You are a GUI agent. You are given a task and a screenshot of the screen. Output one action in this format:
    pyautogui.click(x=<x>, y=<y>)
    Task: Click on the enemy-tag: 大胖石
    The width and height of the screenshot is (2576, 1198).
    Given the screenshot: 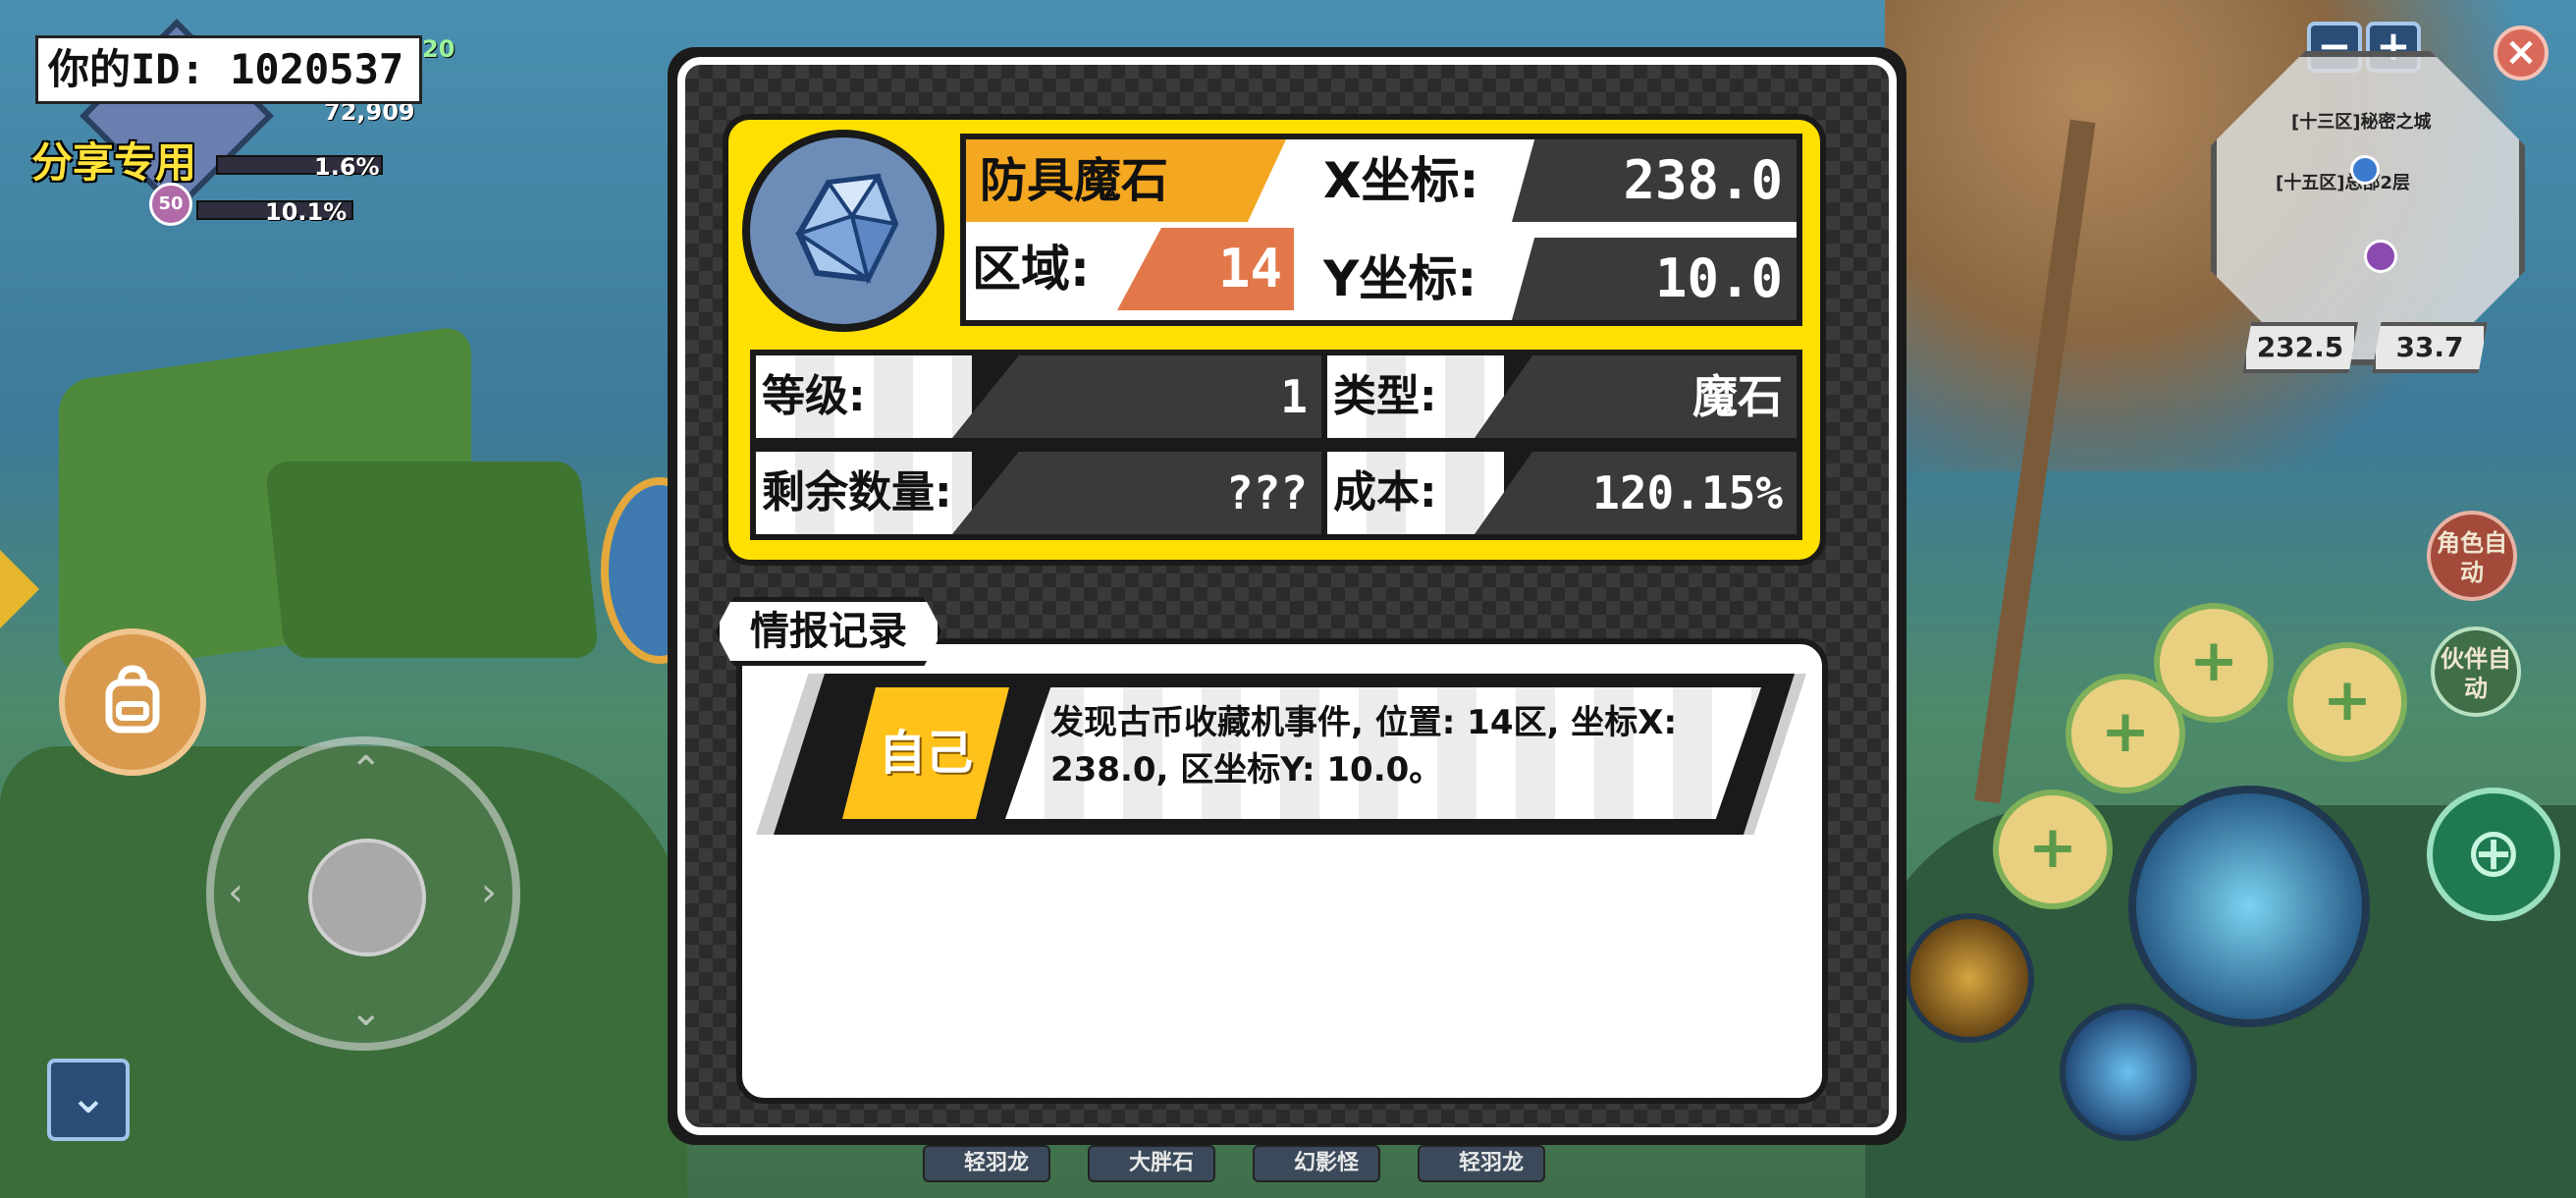 What is the action you would take?
    pyautogui.click(x=1152, y=1163)
    